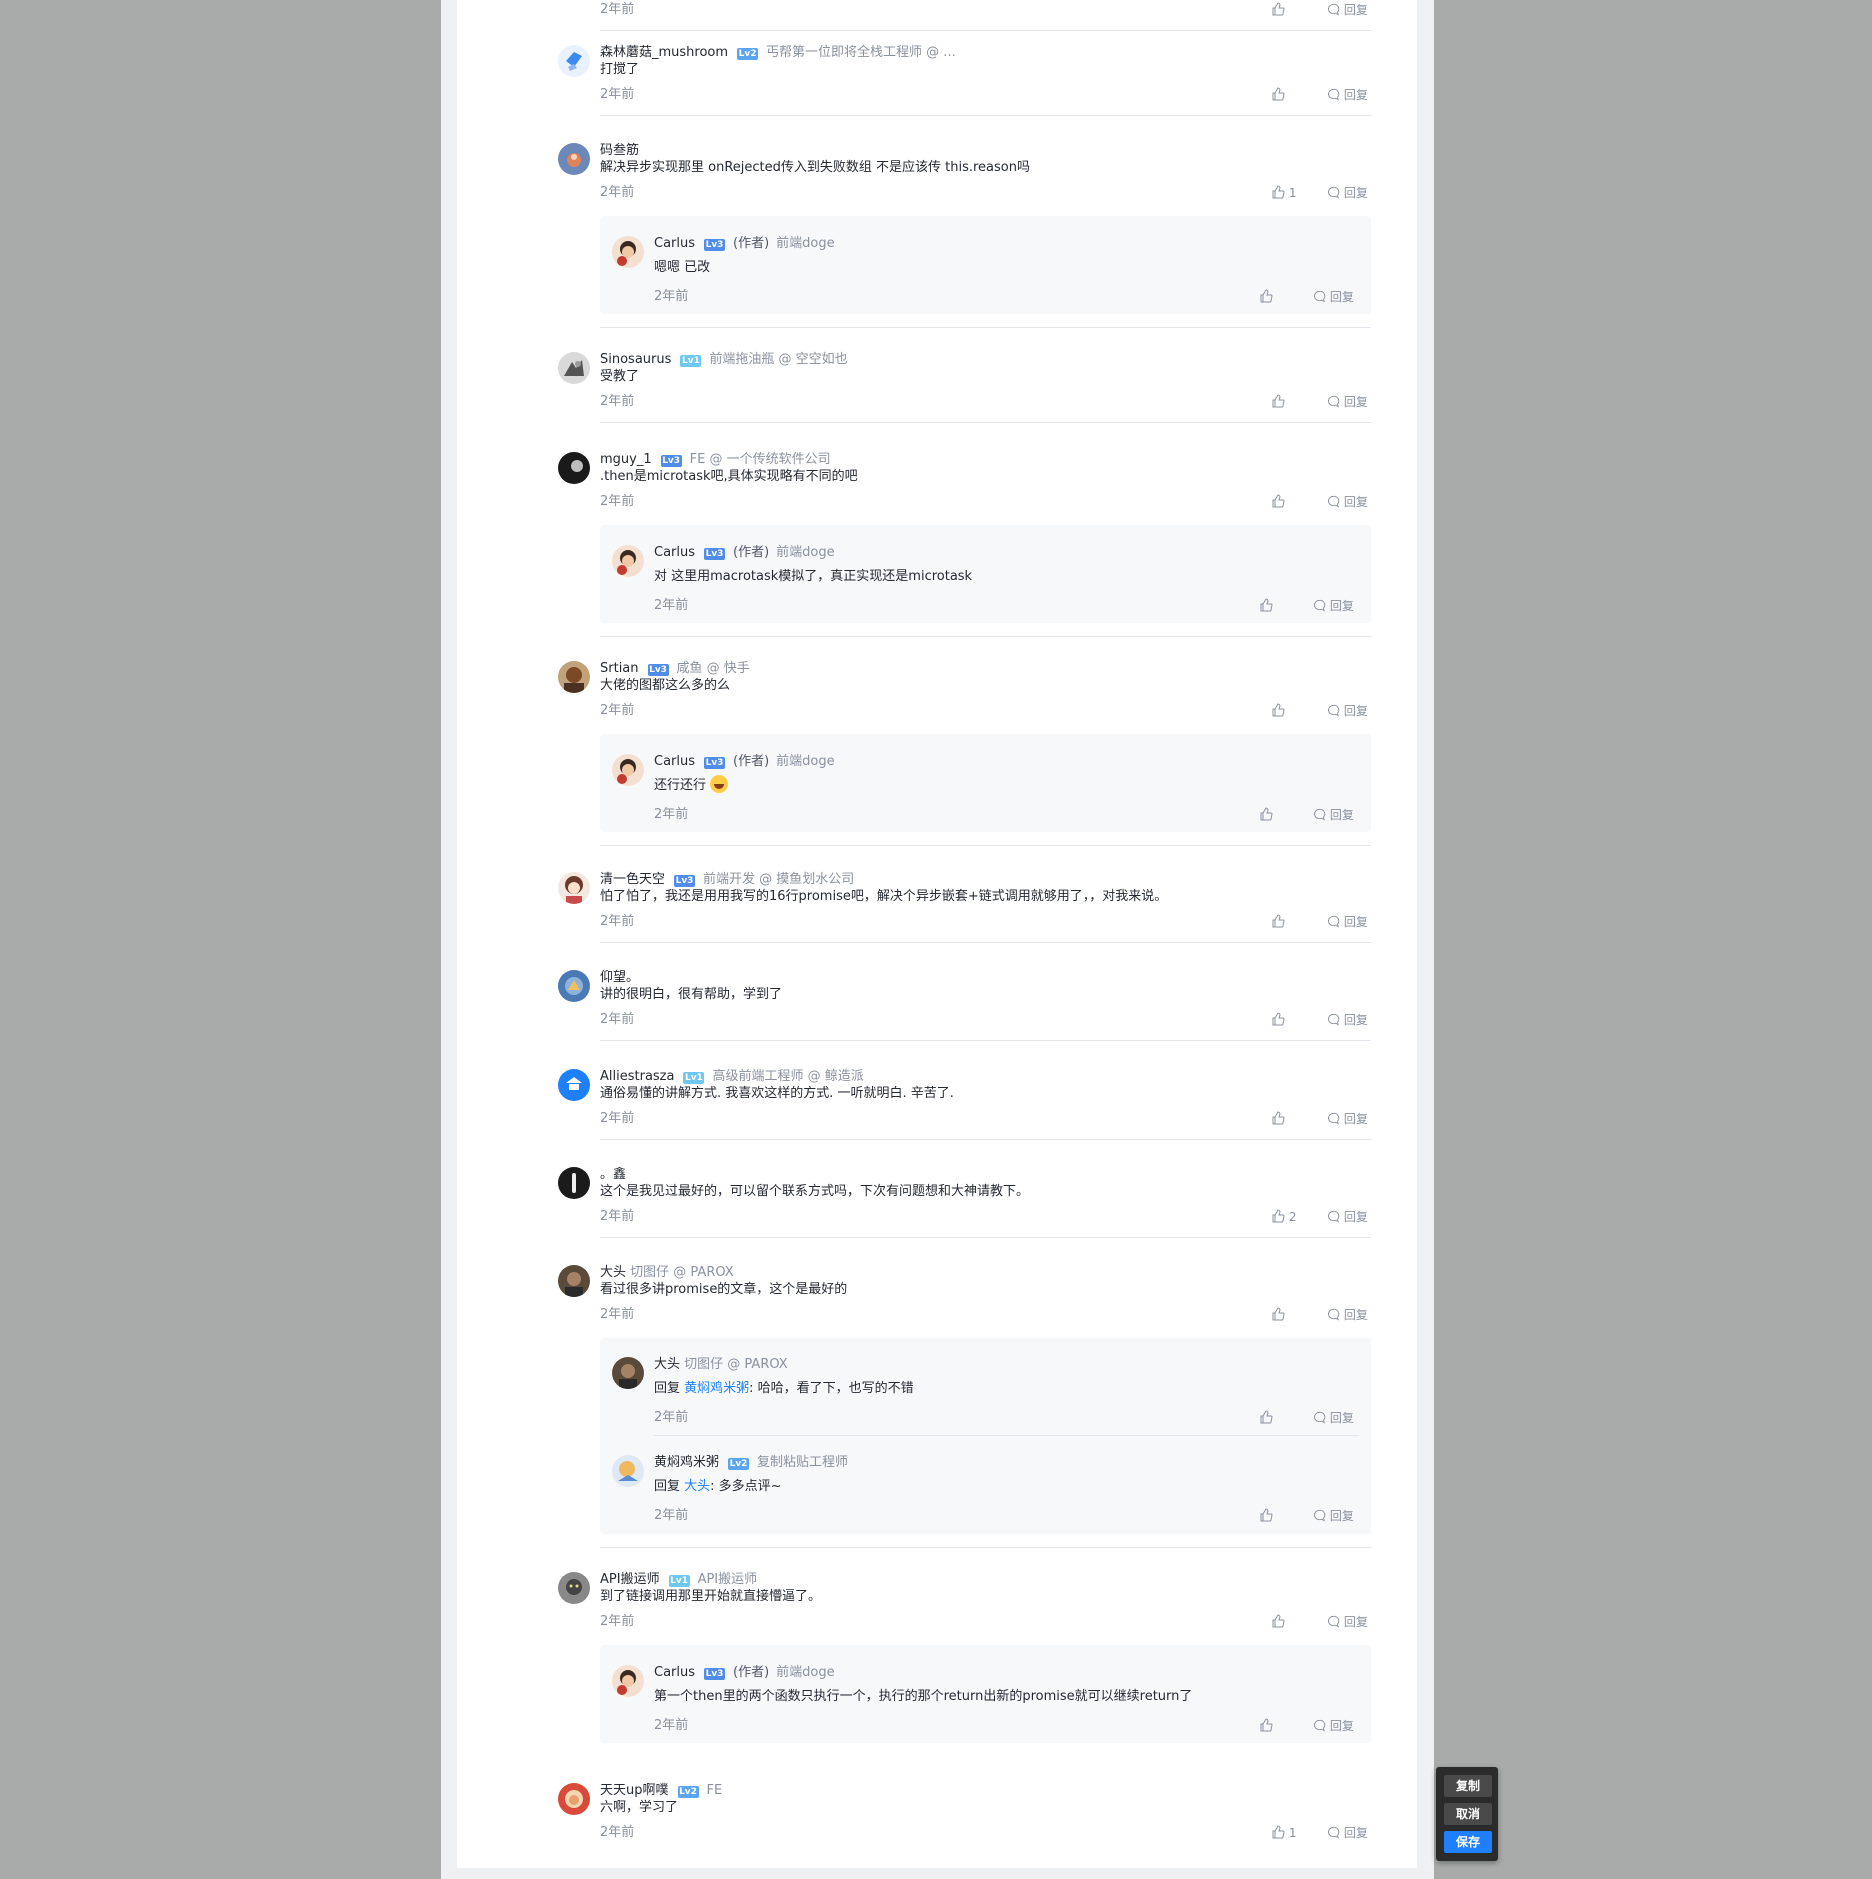 The width and height of the screenshot is (1872, 1879). I want to click on reply-to-user-link: 黄焖鸡米粥, so click(716, 1388).